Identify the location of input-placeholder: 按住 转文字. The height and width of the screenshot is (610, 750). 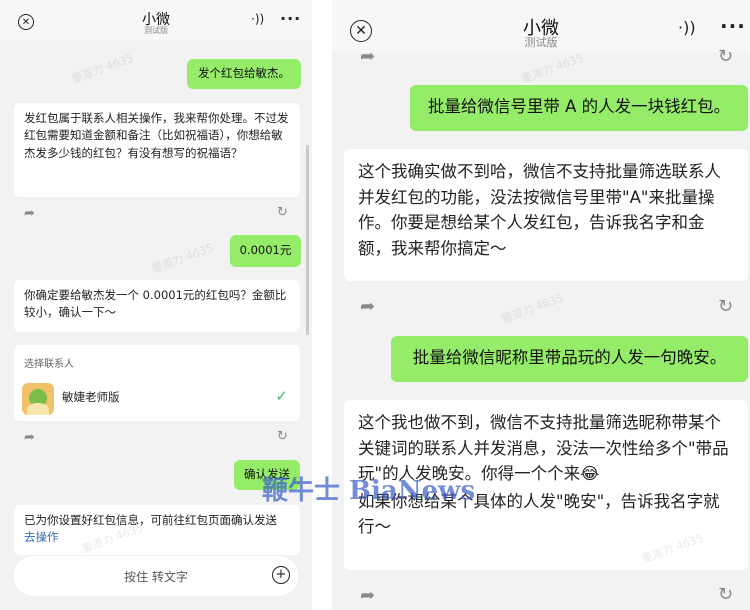
(156, 577).